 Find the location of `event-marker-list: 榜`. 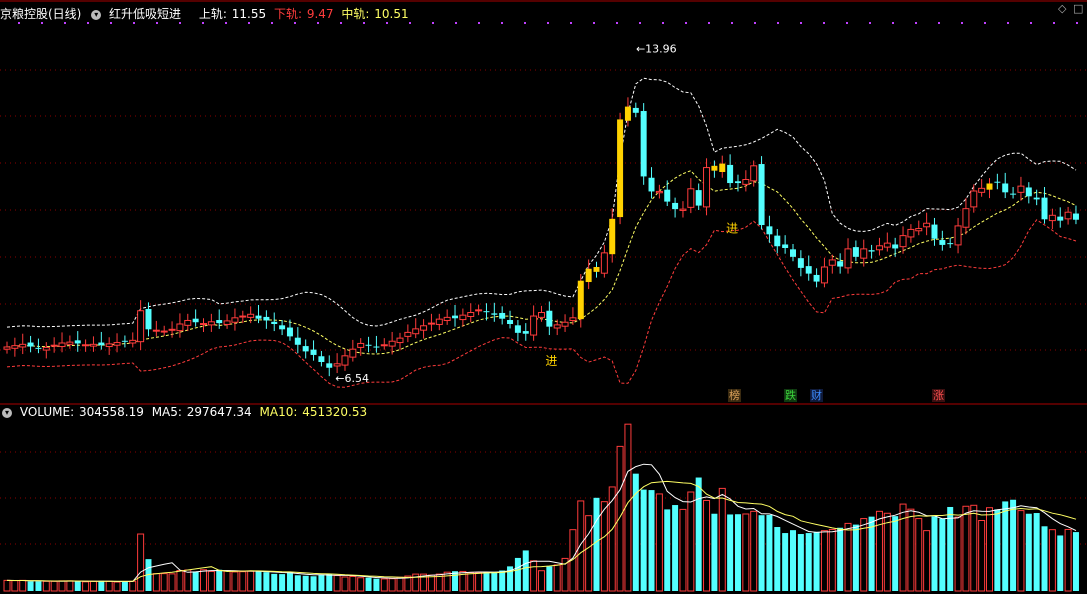

event-marker-list: 榜 is located at coordinates (734, 395).